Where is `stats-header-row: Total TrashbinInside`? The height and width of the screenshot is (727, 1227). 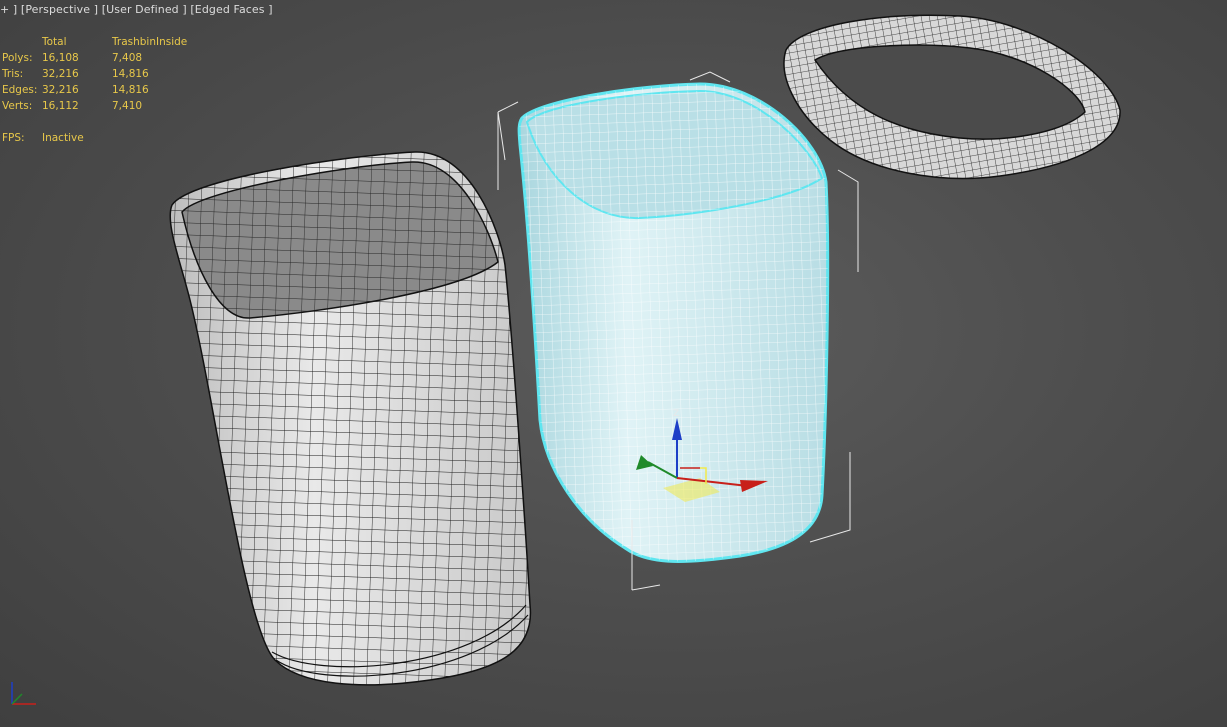 stats-header-row: Total TrashbinInside is located at coordinates (102, 42).